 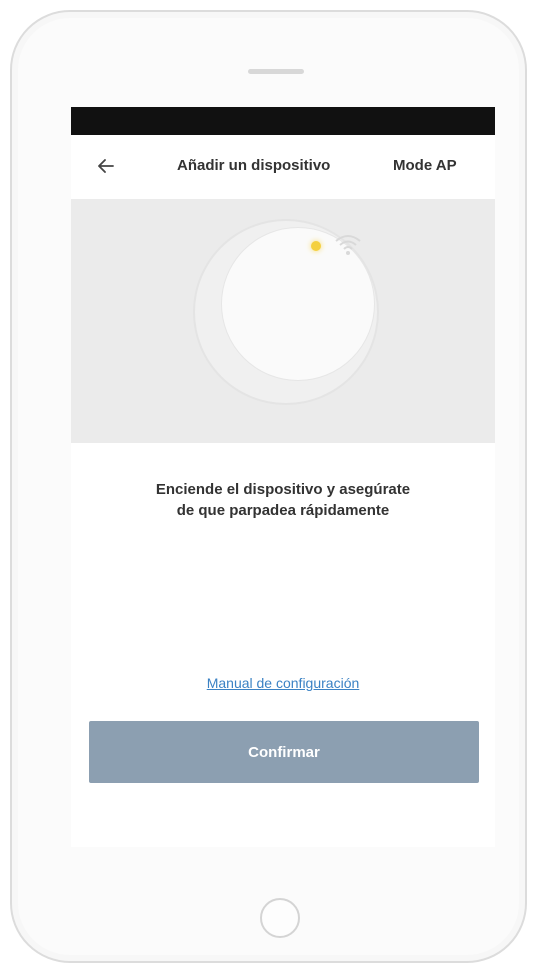 I want to click on home-button, so click(x=280, y=918).